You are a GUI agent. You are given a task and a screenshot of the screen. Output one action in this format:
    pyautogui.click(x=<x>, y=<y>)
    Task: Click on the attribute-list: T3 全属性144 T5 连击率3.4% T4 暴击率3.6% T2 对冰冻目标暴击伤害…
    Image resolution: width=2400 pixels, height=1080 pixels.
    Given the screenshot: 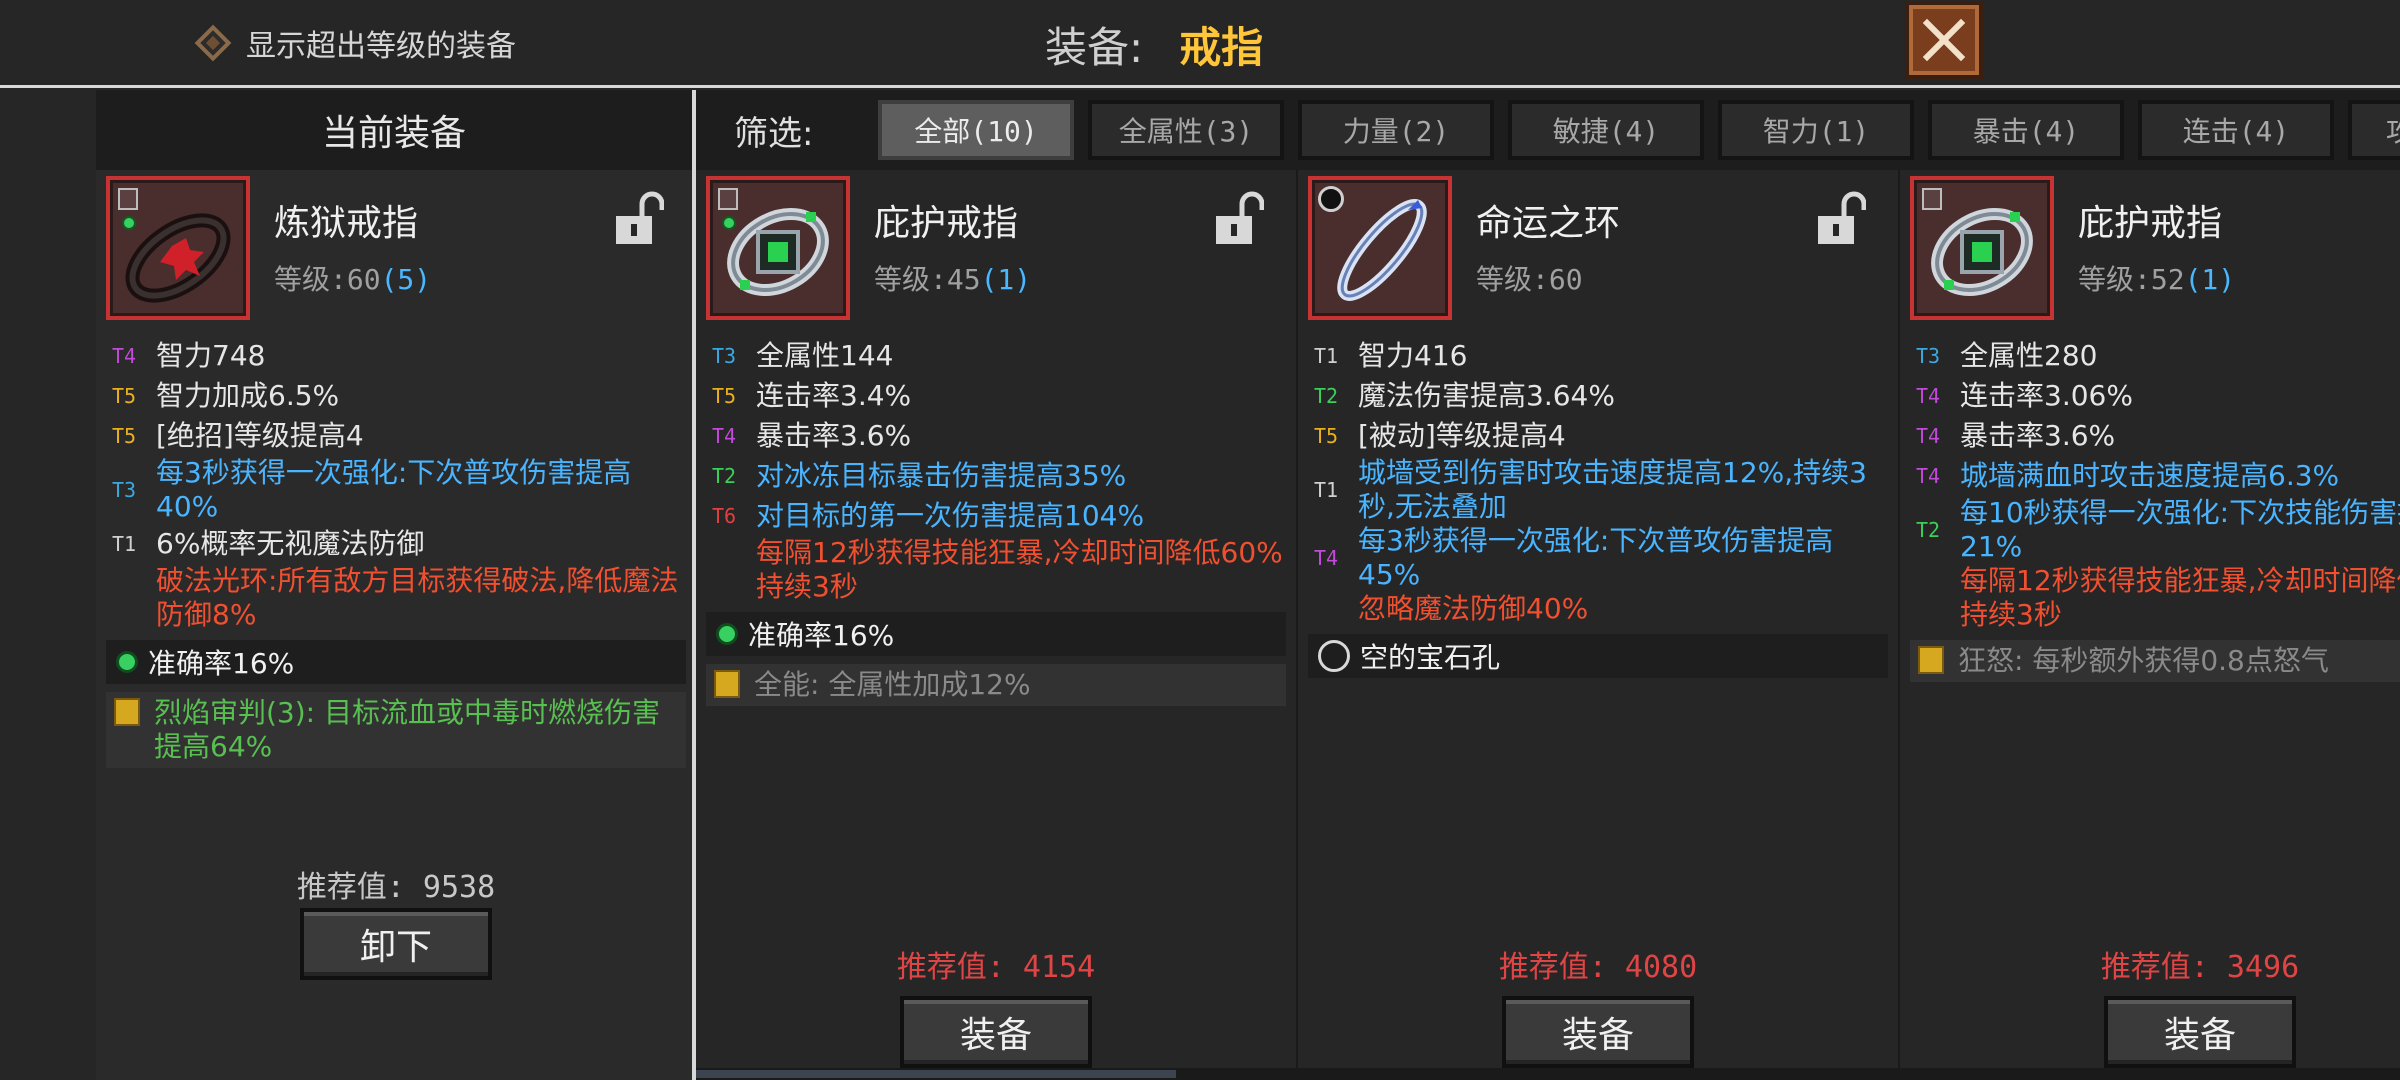 What is the action you would take?
    pyautogui.click(x=996, y=521)
    